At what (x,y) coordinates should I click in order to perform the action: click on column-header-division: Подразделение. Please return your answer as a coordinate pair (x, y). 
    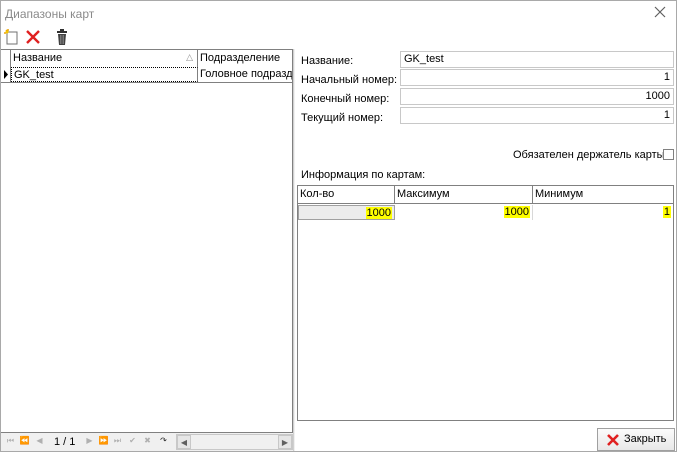
    Looking at the image, I should click on (245, 58).